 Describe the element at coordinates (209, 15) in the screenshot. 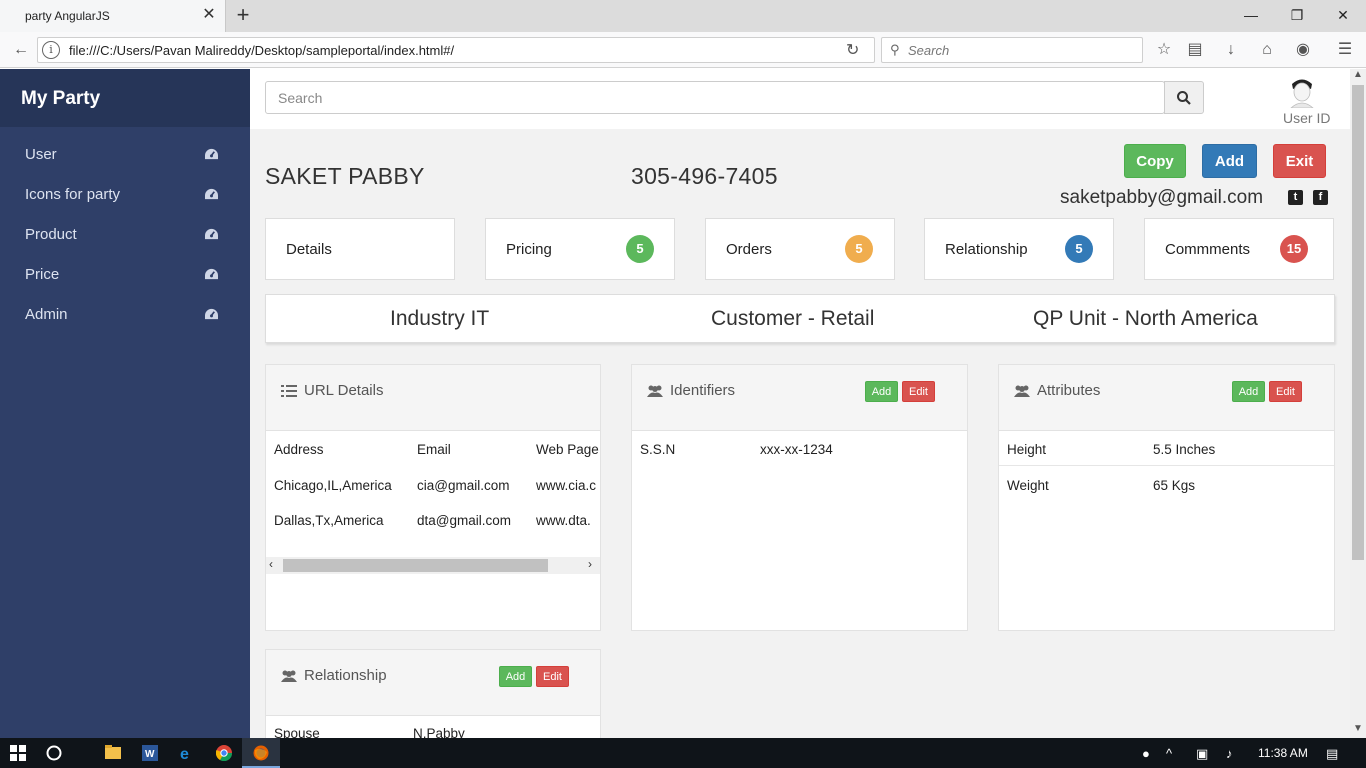

I see `close-tab-icon: ✕` at that location.